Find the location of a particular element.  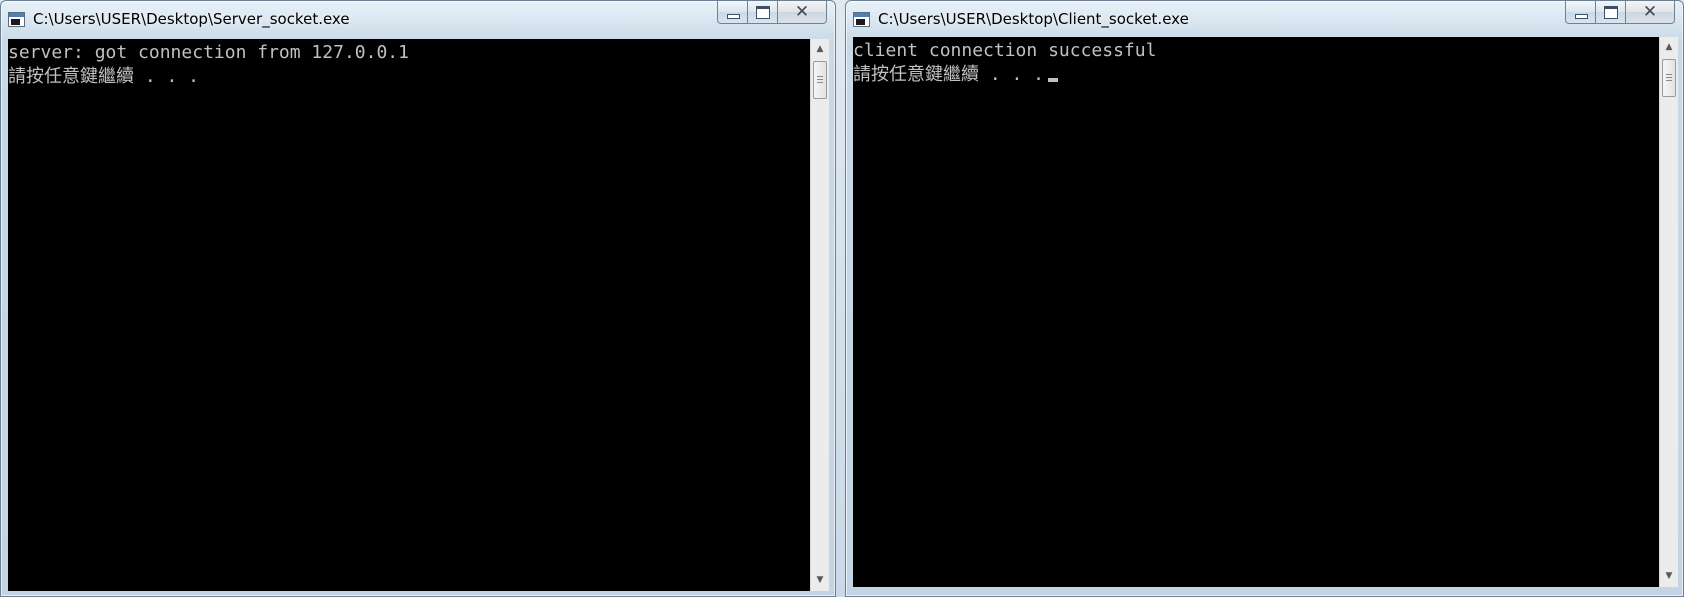

client-maximize-button is located at coordinates (1610, 12).